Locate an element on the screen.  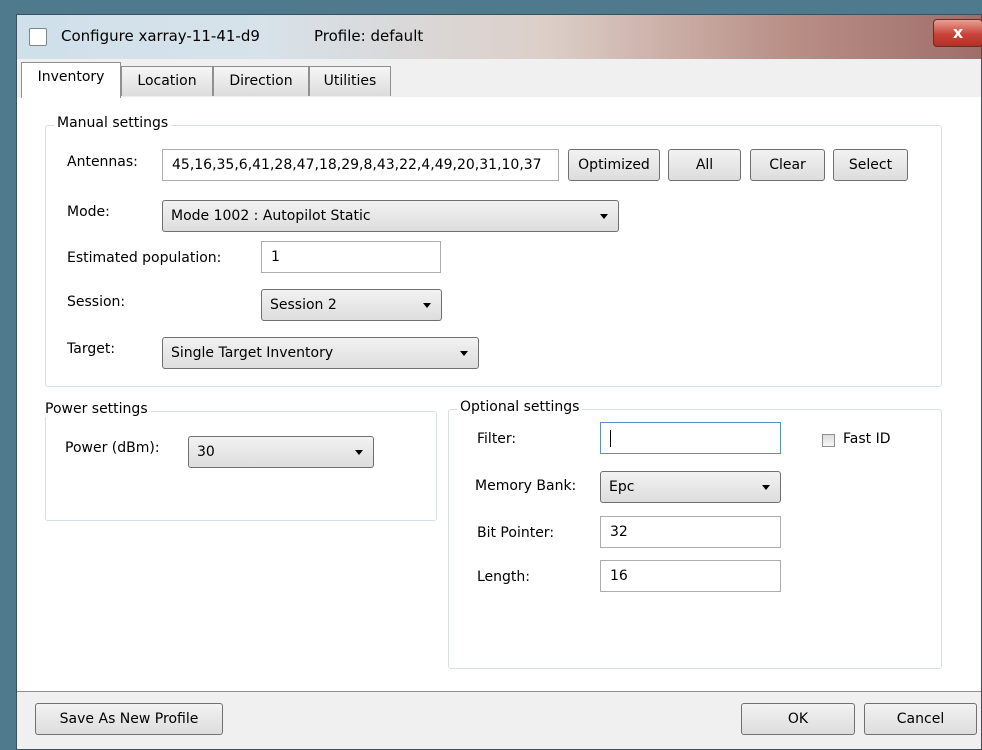
population-label: Estimated population: is located at coordinates (144, 258).